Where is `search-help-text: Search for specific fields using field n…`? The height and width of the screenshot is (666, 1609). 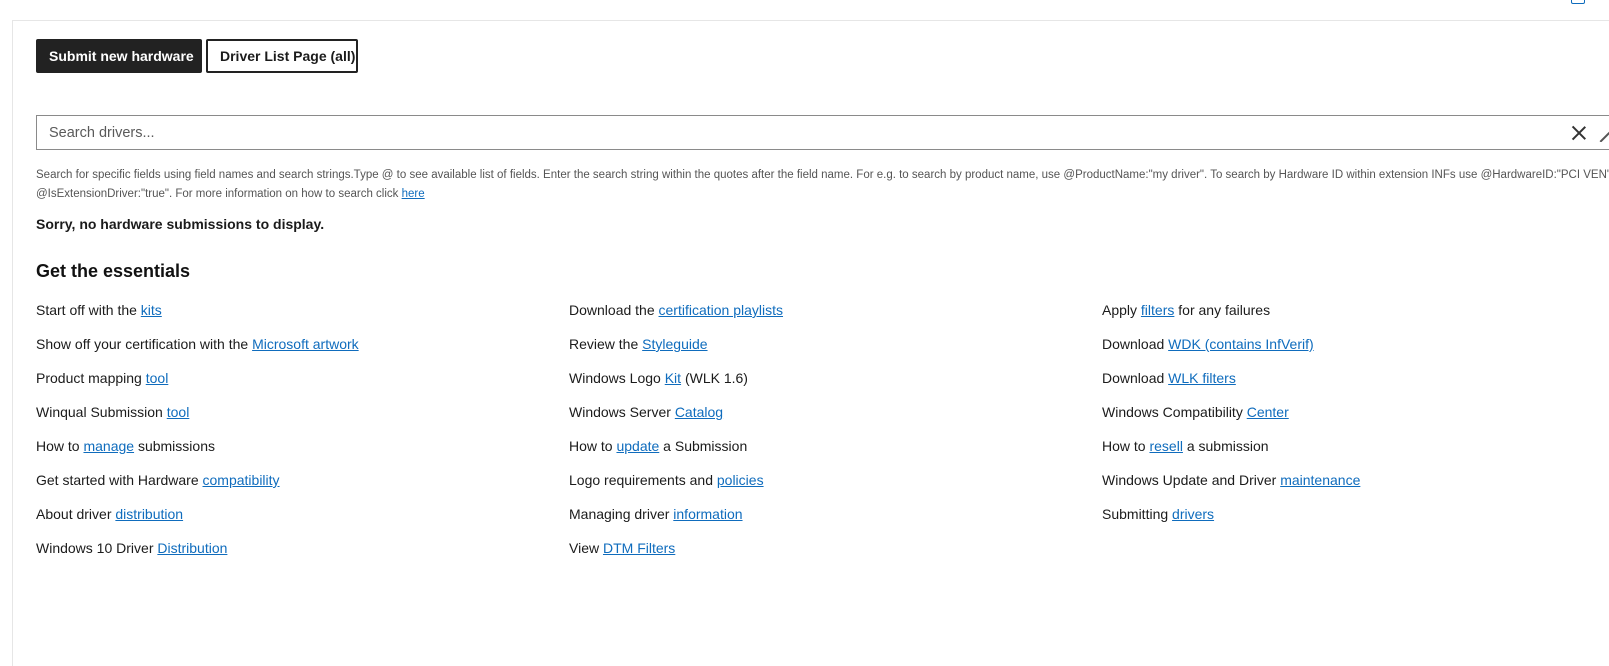
search-help-text: Search for specific fields using field n… is located at coordinates (822, 185).